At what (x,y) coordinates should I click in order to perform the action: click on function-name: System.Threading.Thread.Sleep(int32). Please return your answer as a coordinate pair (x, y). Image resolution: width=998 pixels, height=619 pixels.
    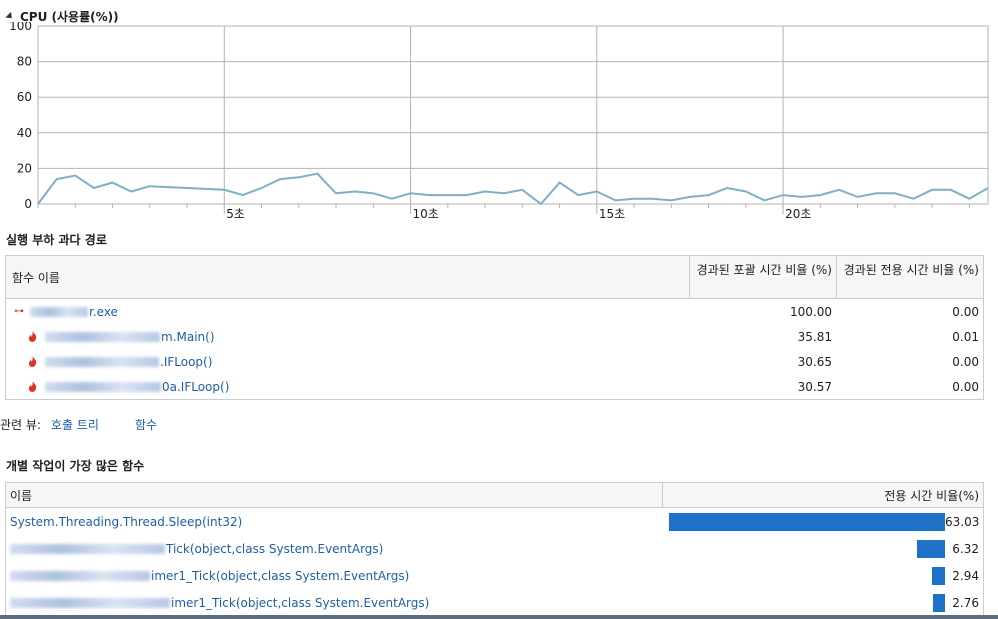
    Looking at the image, I should click on (334, 522).